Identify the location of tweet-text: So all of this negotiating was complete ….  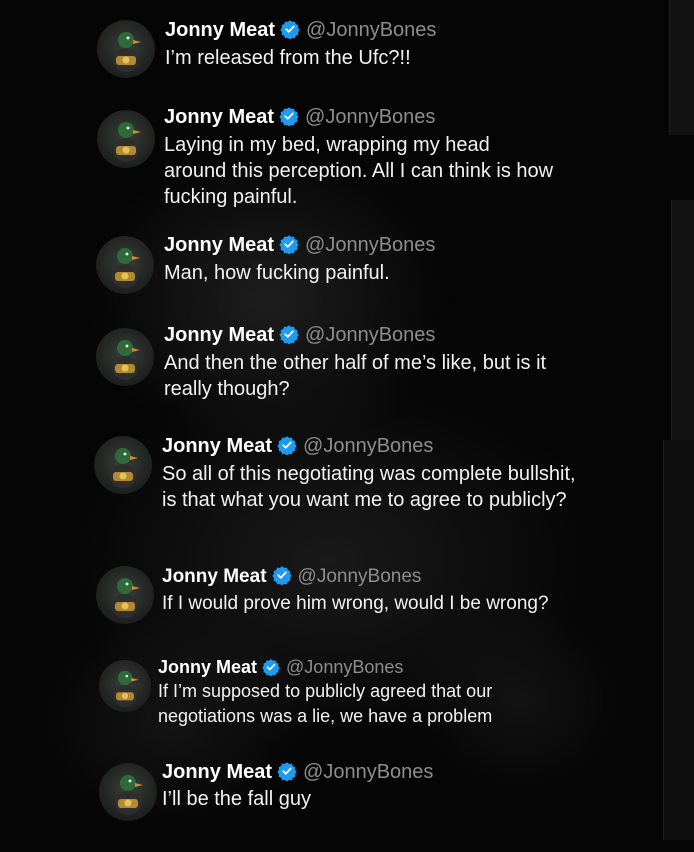
(369, 487).